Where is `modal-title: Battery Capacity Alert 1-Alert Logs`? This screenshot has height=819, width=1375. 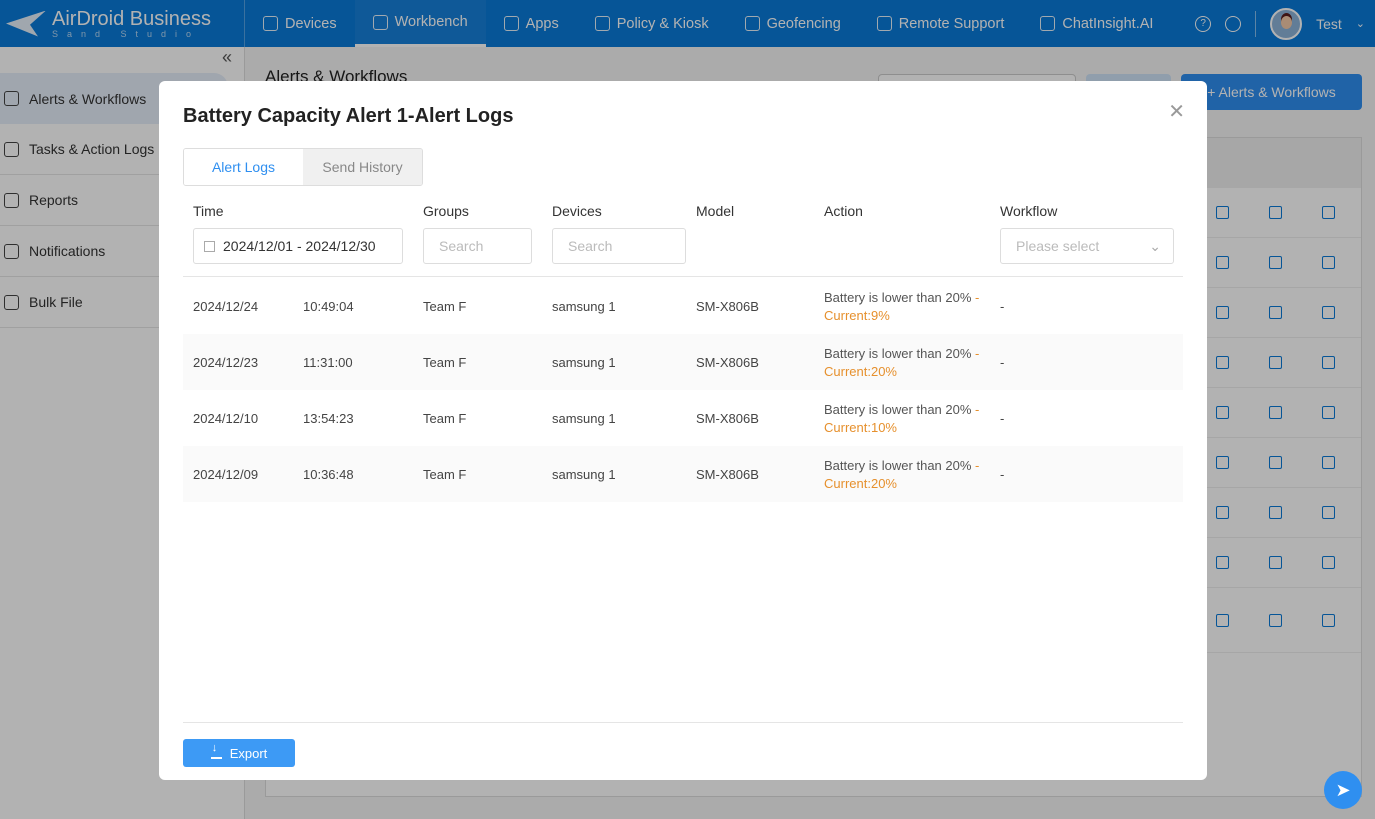
modal-title: Battery Capacity Alert 1-Alert Logs is located at coordinates (348, 116).